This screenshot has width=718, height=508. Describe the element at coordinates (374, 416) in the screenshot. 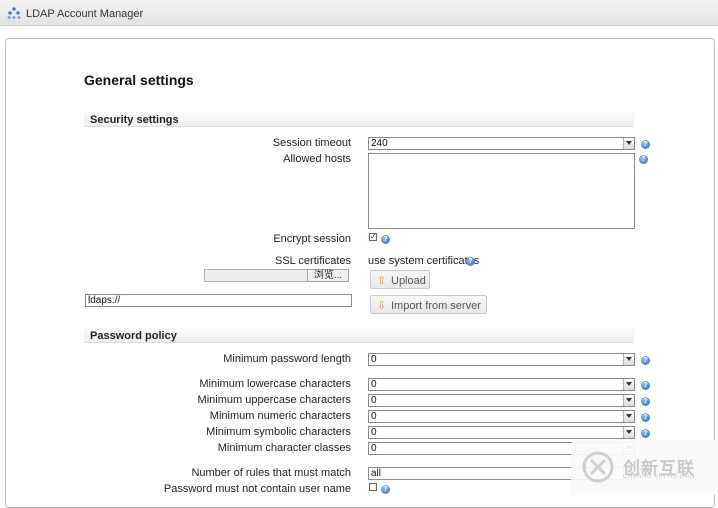

I see `min-numeric-value: 0` at that location.